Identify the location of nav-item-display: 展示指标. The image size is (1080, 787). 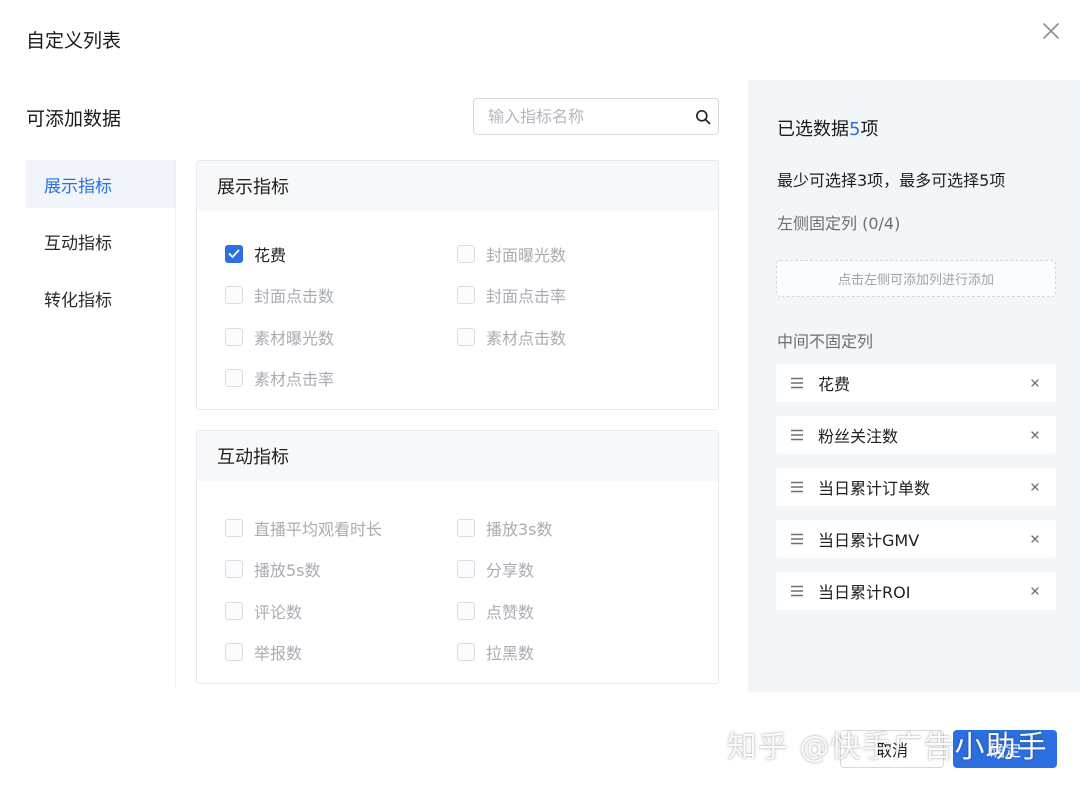
(100, 184).